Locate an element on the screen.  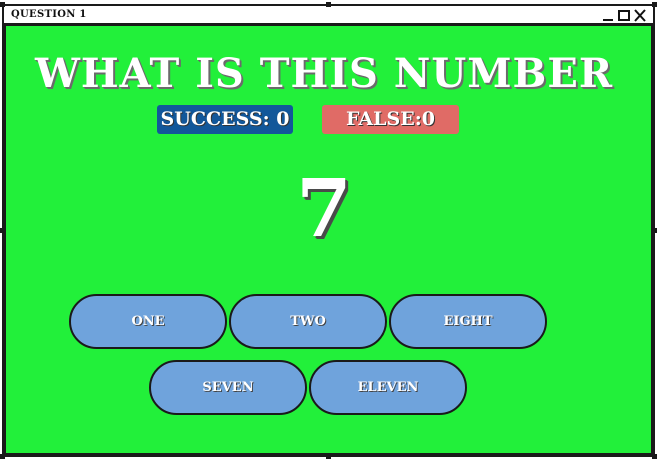
close-icon is located at coordinates (640, 15).